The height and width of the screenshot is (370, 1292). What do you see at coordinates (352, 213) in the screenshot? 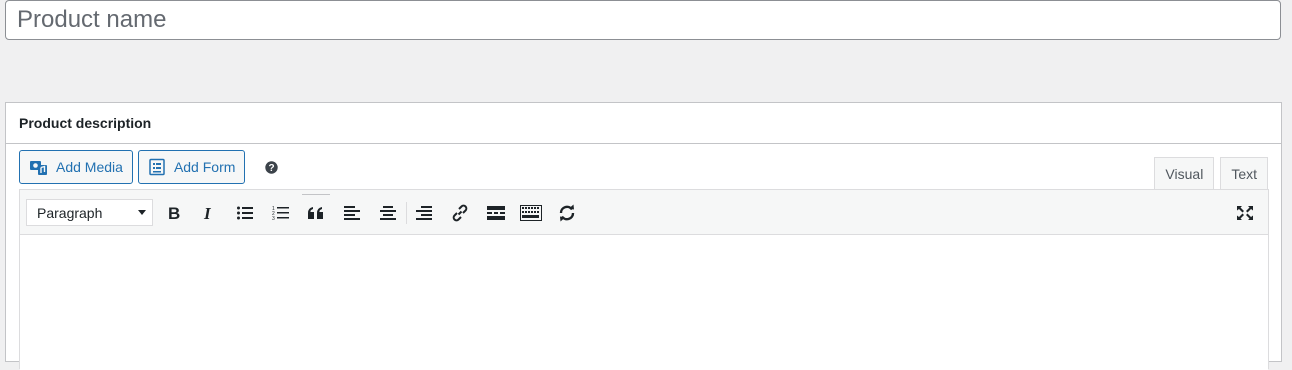
I see `align-left-icon` at bounding box center [352, 213].